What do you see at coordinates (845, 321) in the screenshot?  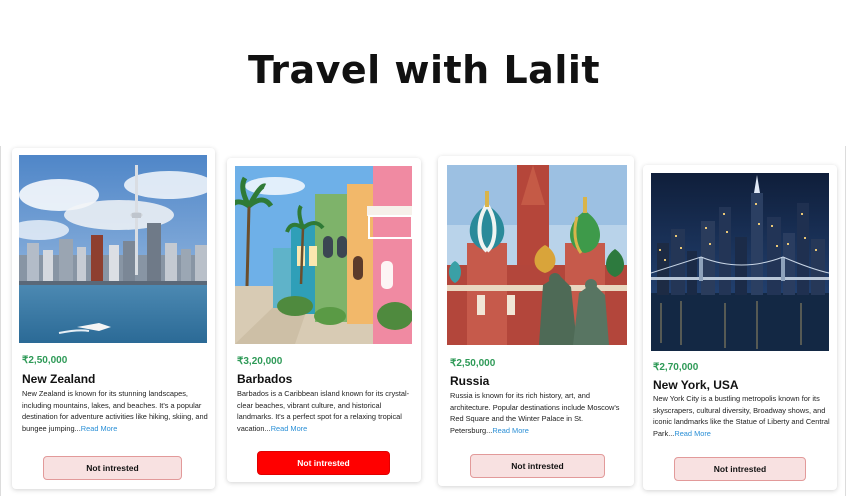 I see `right-edge-divider` at bounding box center [845, 321].